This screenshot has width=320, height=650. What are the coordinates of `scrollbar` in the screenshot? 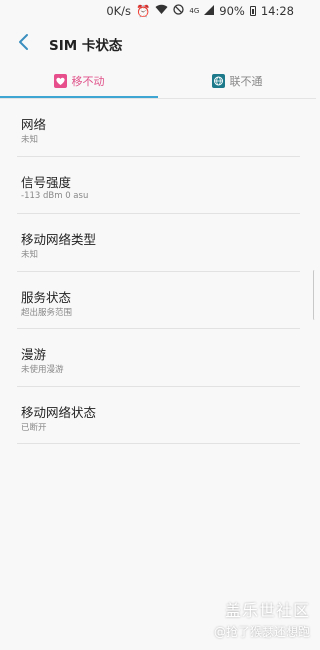 It's located at (314, 295).